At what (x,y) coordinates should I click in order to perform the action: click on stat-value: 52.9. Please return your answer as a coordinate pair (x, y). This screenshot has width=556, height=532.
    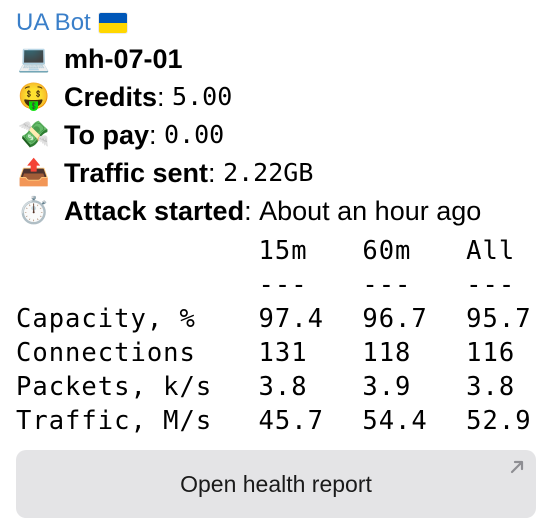
    Looking at the image, I should click on (499, 421).